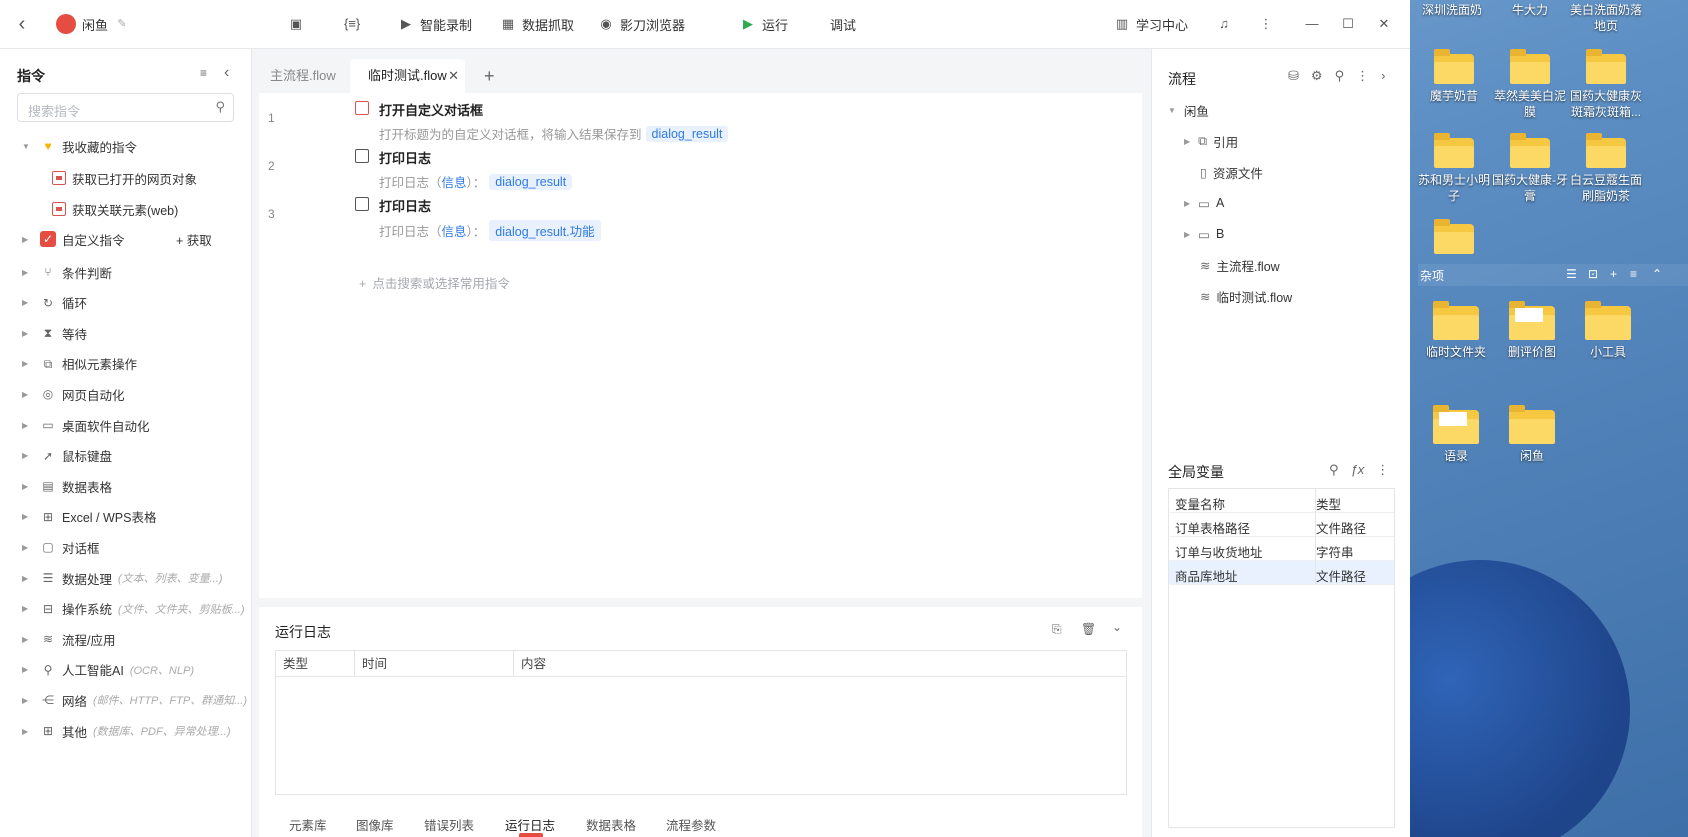 The width and height of the screenshot is (1688, 837). I want to click on learn-center-button: ▥ 学习中心, so click(1151, 24).